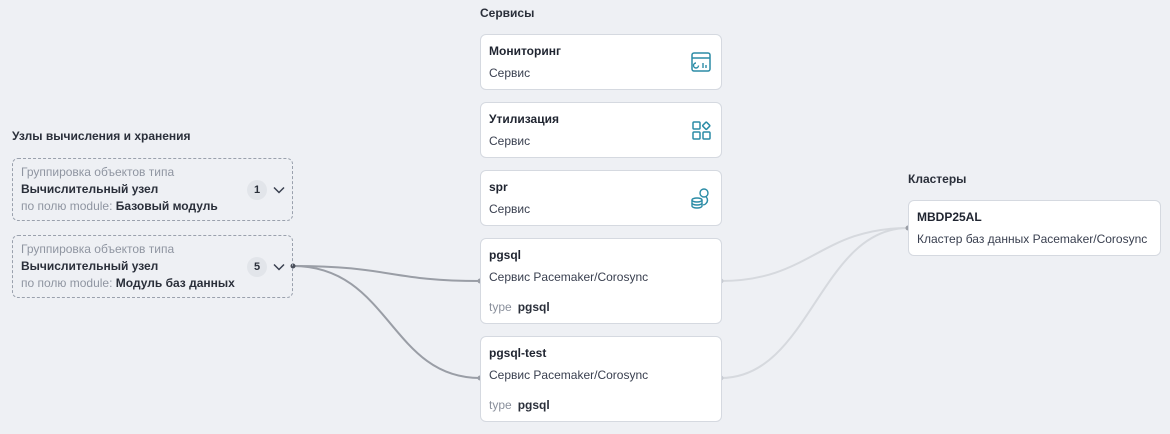 Image resolution: width=1170 pixels, height=434 pixels. Describe the element at coordinates (101, 136) in the screenshot. I see `compute-column-title: Узлы вычисления и хранения` at that location.